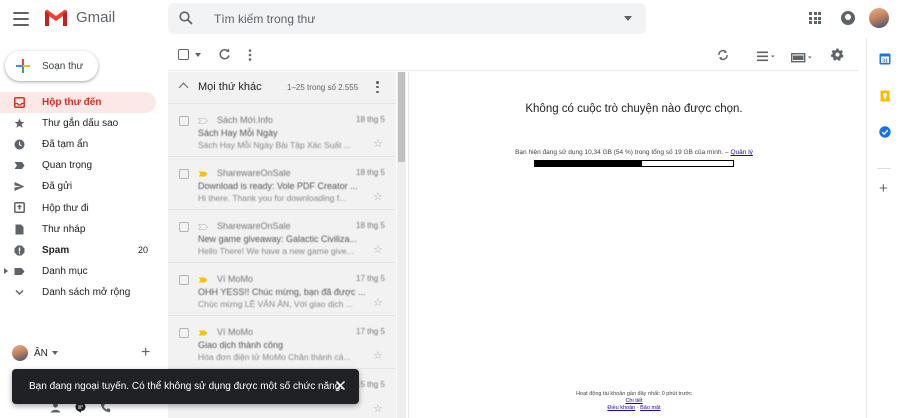 This screenshot has height=418, width=900. Describe the element at coordinates (67, 166) in the screenshot. I see `sidebar-item-label: Quan trọng` at that location.